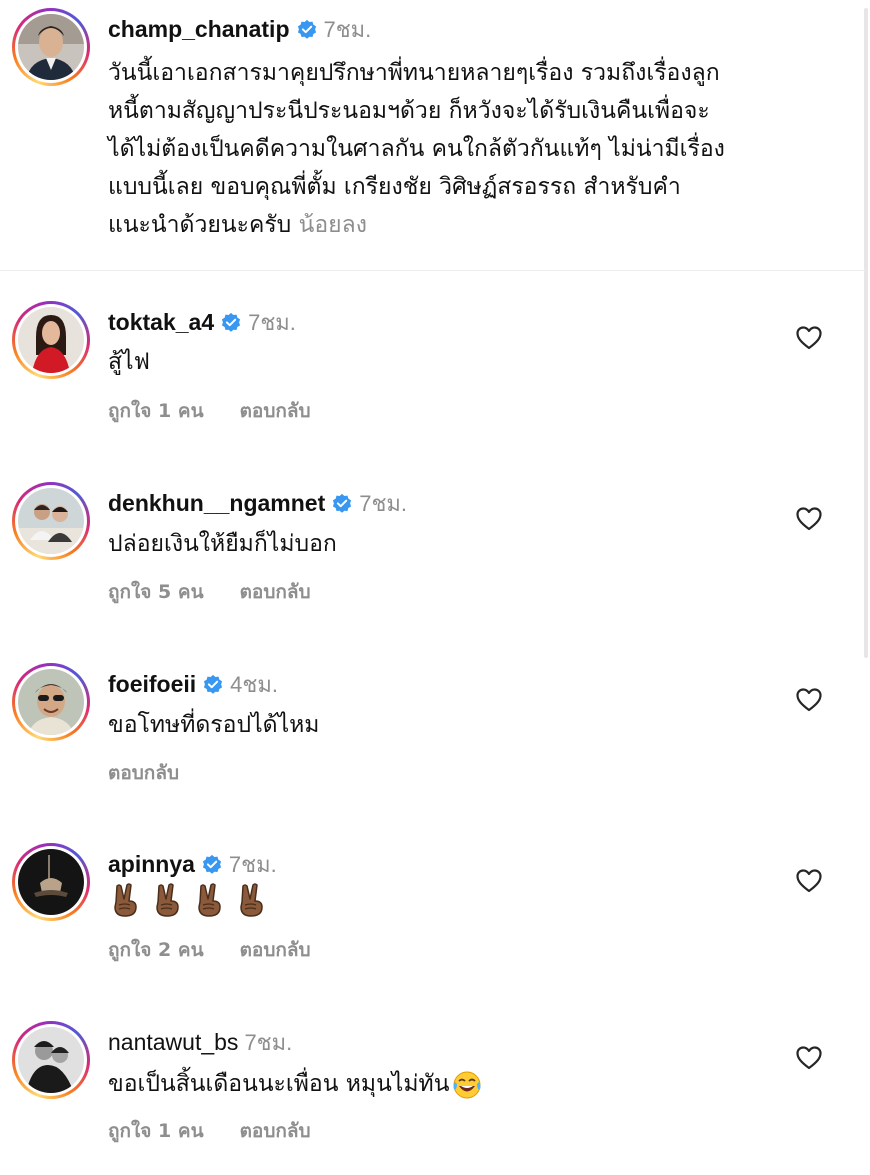 This screenshot has height=1175, width=870. I want to click on comment-text-content: ขอเป็นสิ้นเดือนนะเพื่อน หมุนไม่ทัน, so click(279, 1084).